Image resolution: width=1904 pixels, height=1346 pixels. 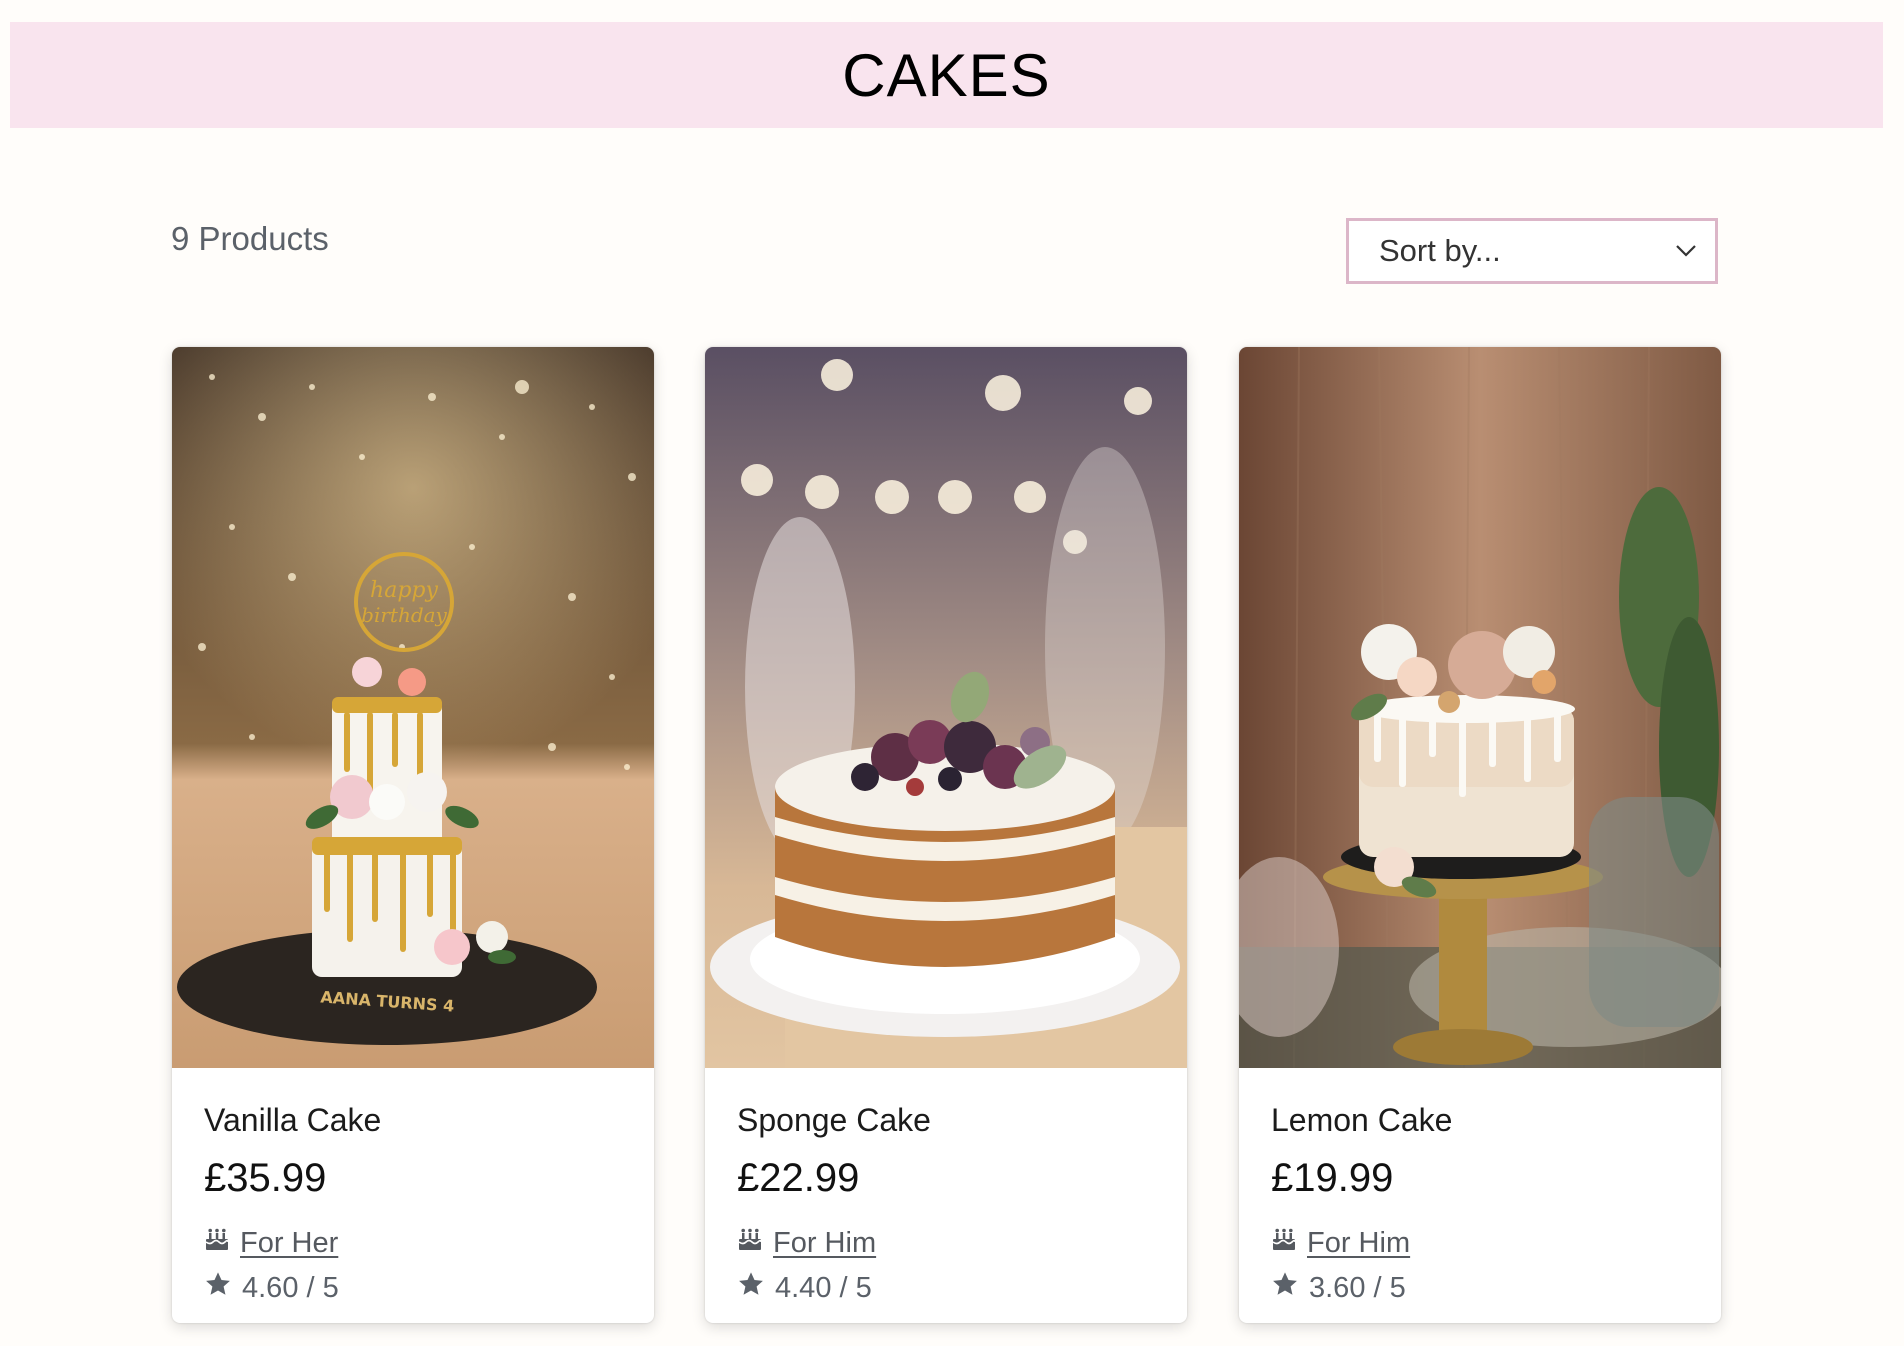 I want to click on product-count: 9 Products, so click(x=250, y=238).